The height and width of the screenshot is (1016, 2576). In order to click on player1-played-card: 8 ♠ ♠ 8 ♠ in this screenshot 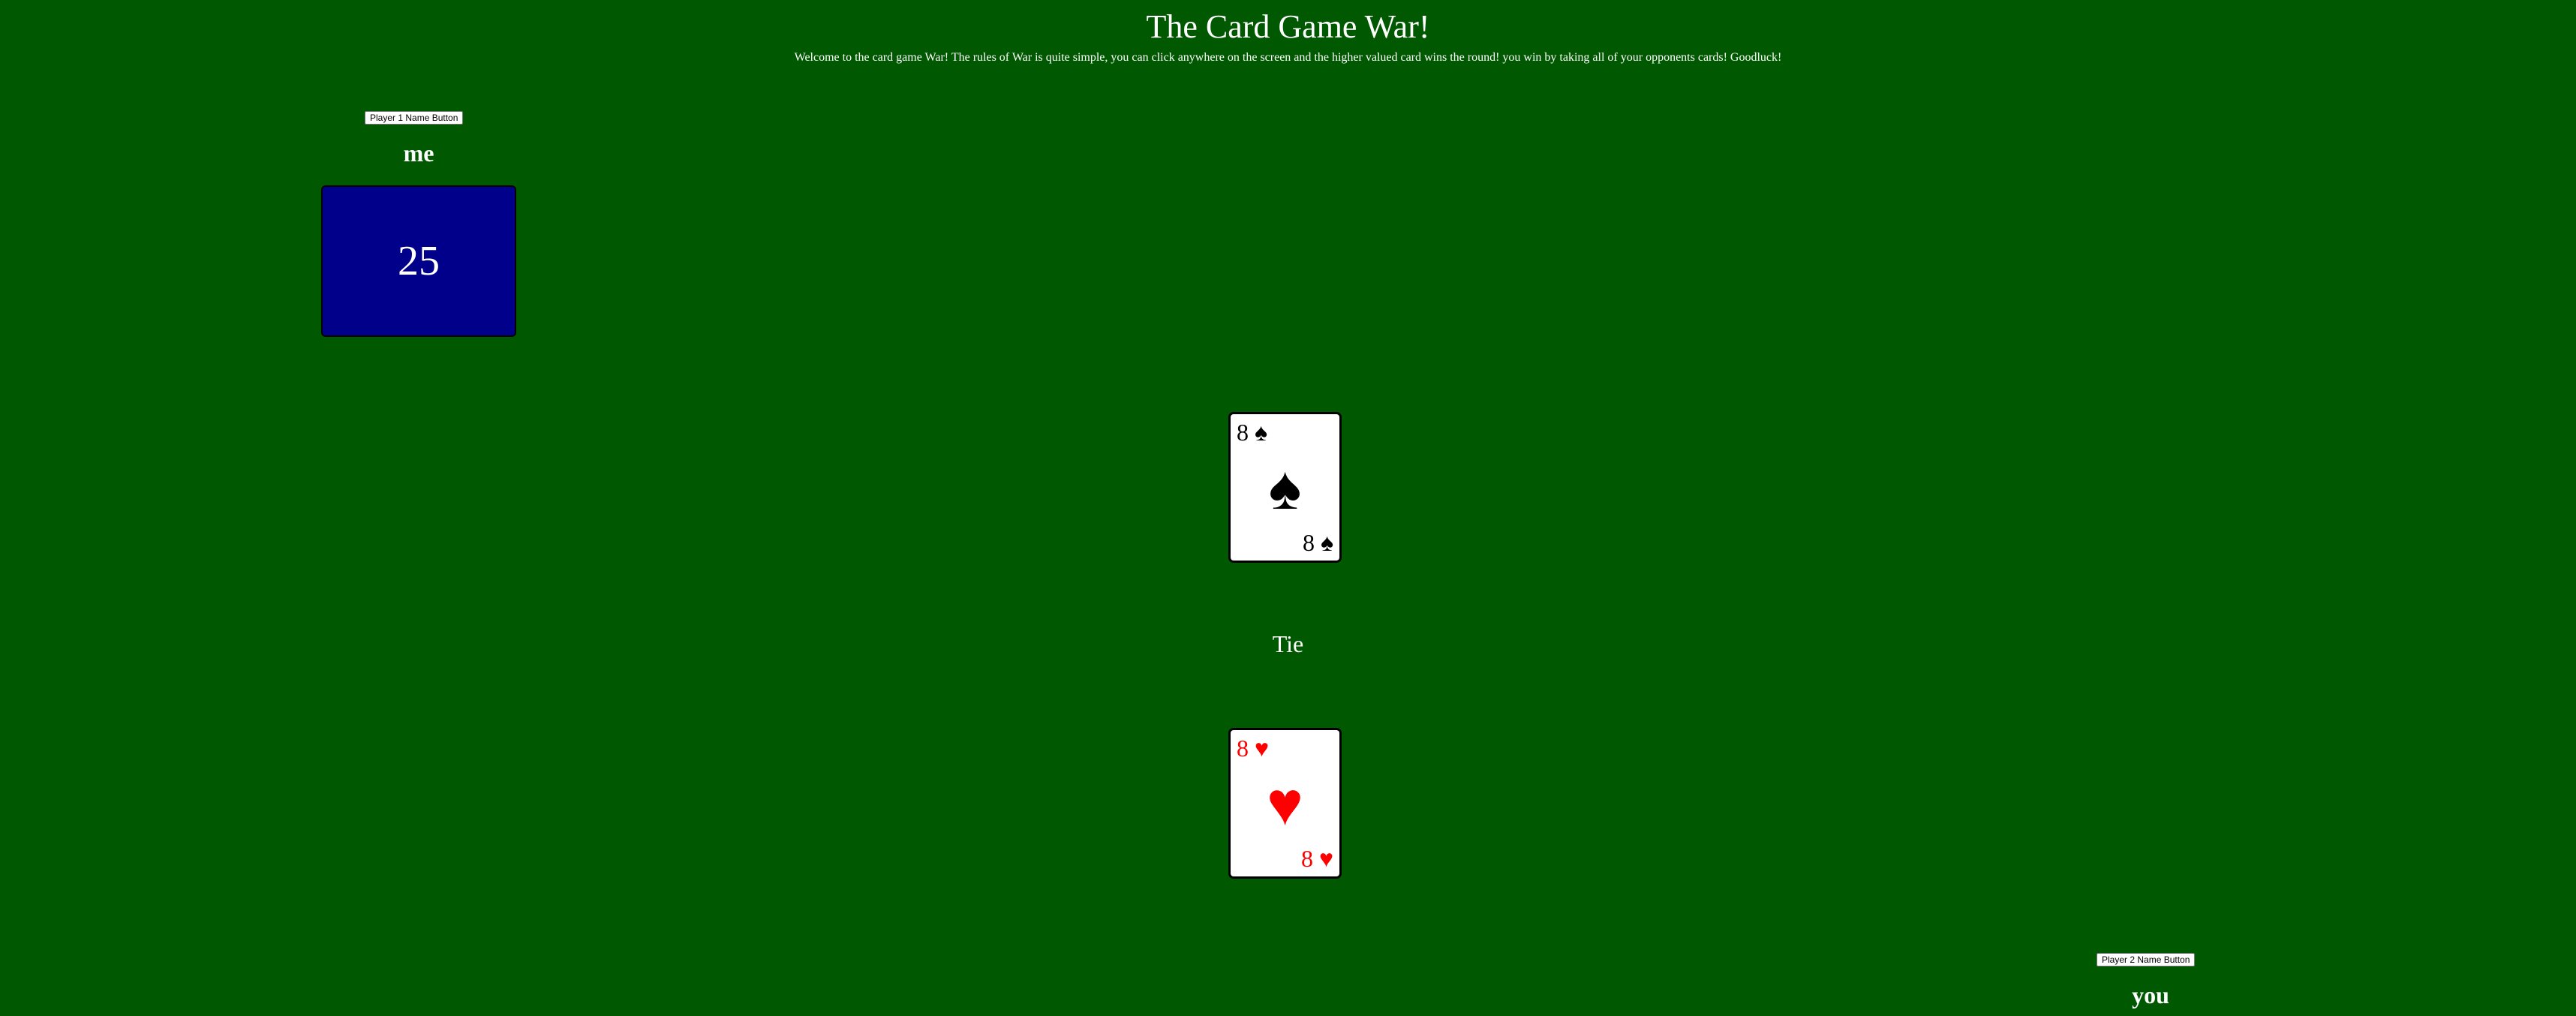, I will do `click(1285, 487)`.